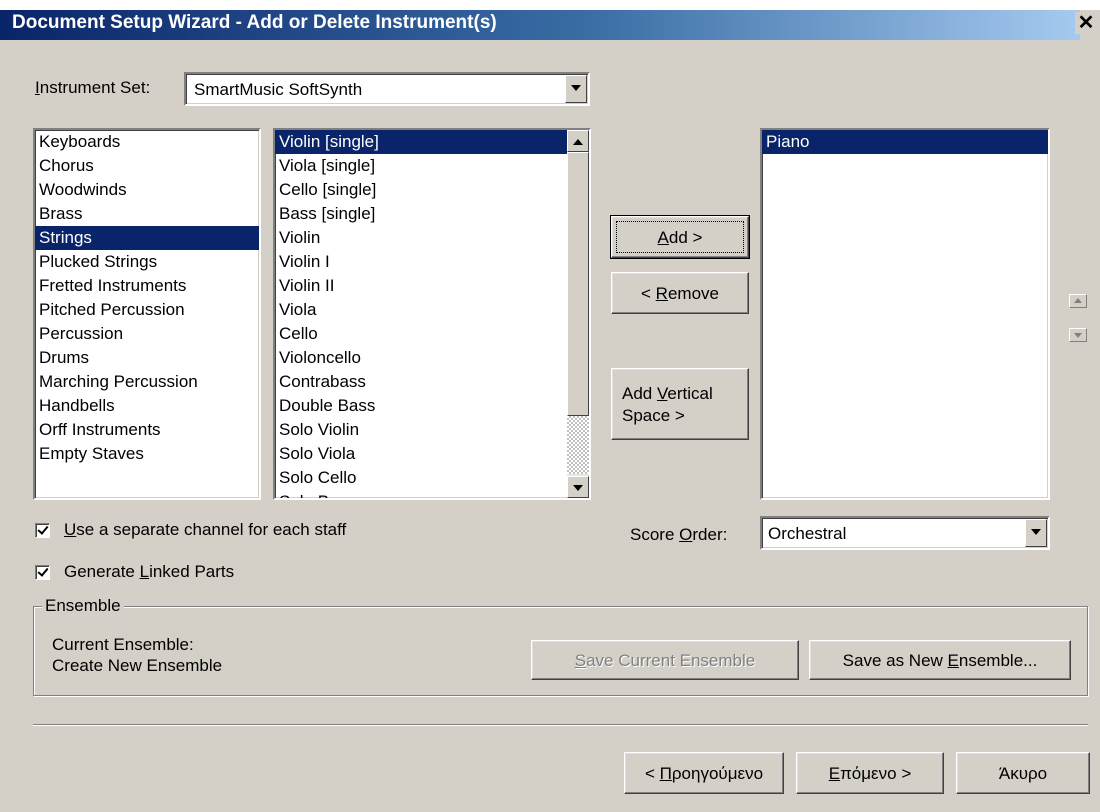 This screenshot has width=1100, height=812. Describe the element at coordinates (42, 530) in the screenshot. I see `separate-channel-checkbox` at that location.